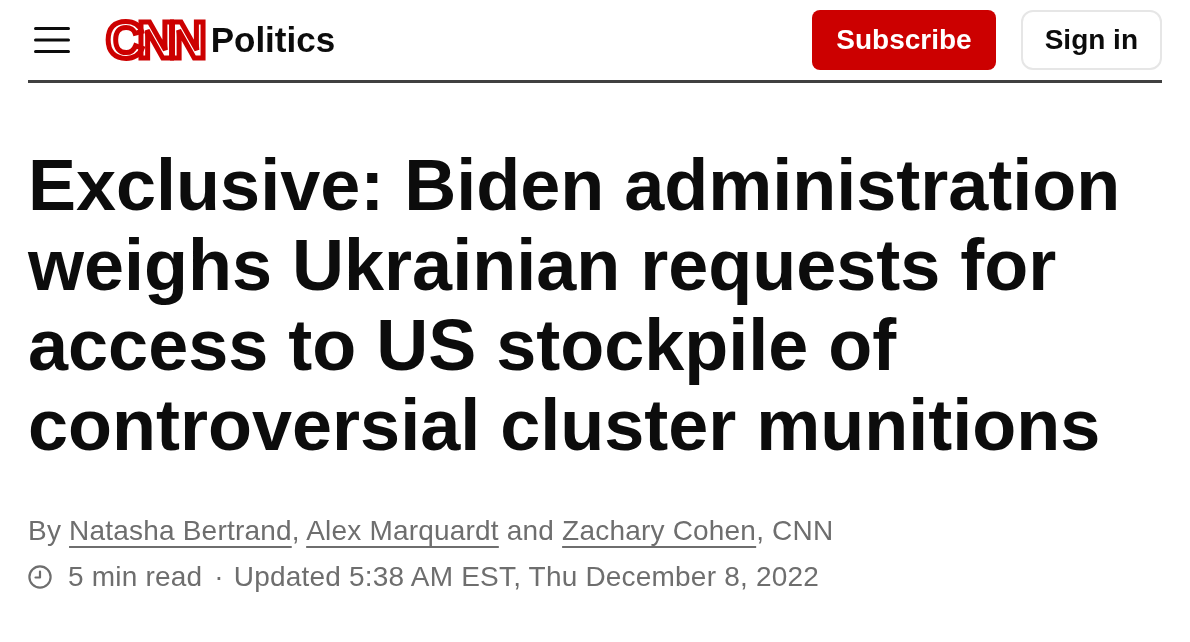 This screenshot has width=1190, height=642. I want to click on author-link: Alex Marquardt, so click(402, 530).